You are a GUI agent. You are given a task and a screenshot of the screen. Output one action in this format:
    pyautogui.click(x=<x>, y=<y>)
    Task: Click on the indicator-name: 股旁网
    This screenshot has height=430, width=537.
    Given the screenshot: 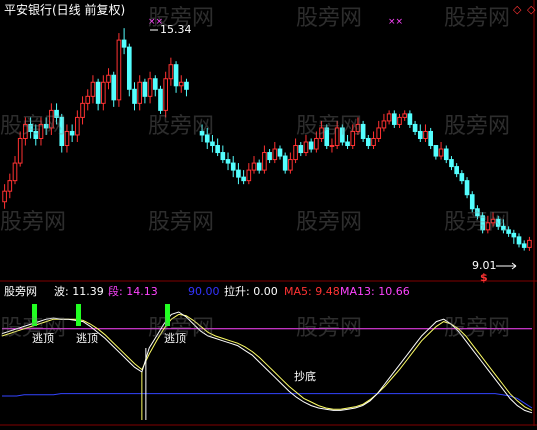 What is the action you would take?
    pyautogui.click(x=20, y=291)
    